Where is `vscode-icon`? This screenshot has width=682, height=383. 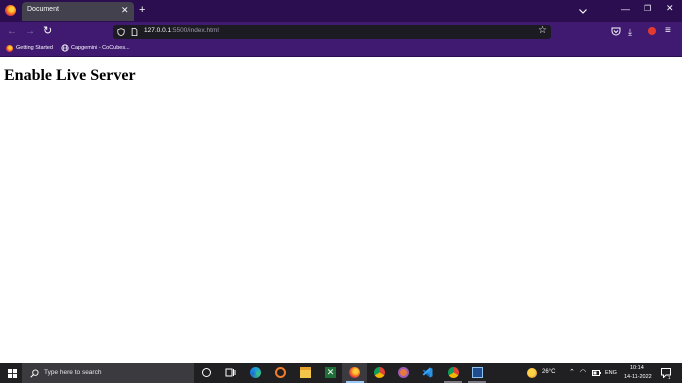
vscode-icon is located at coordinates (427, 372).